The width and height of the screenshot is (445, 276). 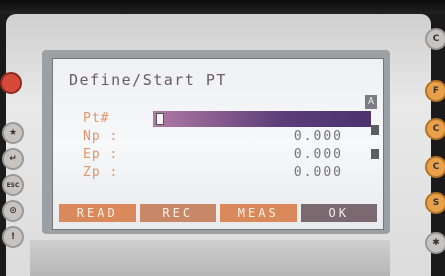 I want to click on softkey-ok: OK, so click(x=338, y=213).